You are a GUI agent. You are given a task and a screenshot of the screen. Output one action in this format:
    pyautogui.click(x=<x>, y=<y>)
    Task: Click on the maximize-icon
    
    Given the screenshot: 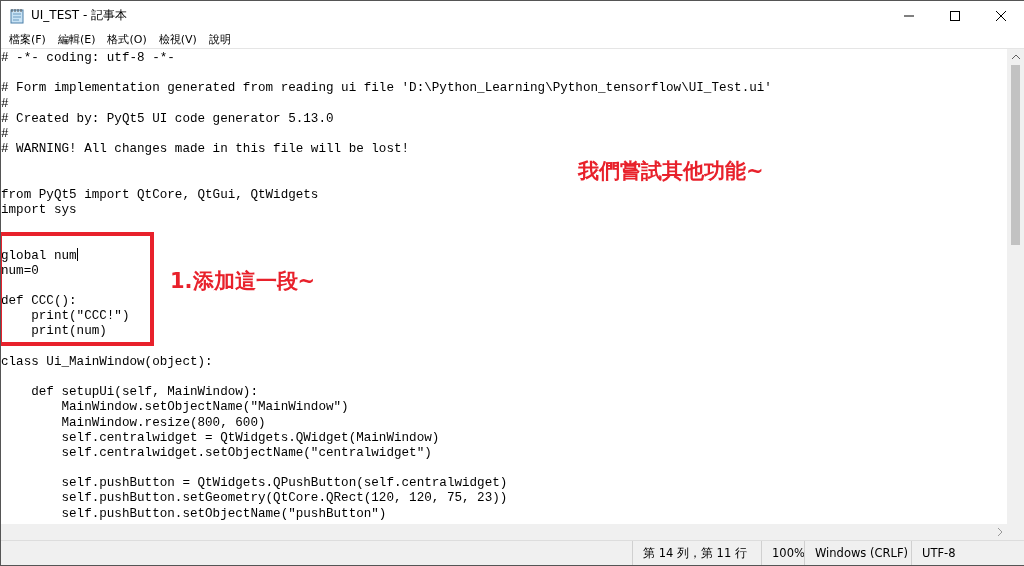 What is the action you would take?
    pyautogui.click(x=955, y=15)
    